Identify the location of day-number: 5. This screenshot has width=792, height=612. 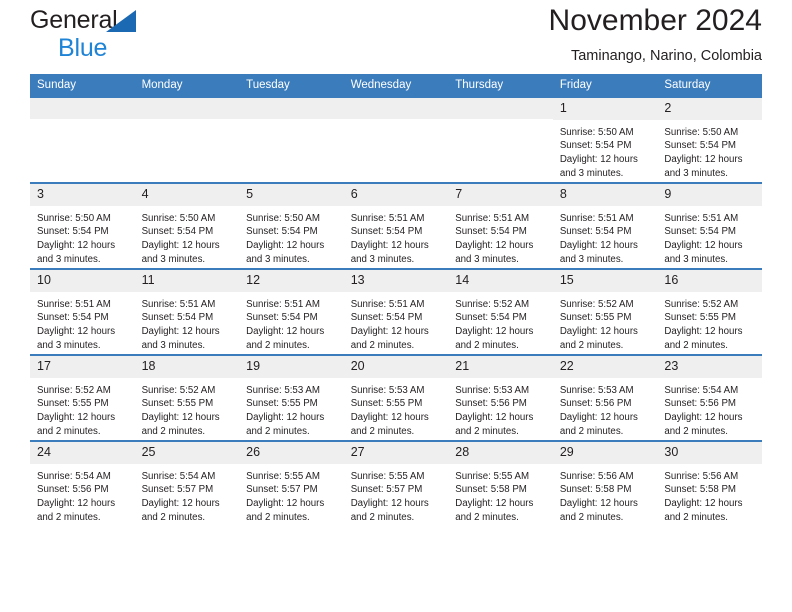
(291, 195).